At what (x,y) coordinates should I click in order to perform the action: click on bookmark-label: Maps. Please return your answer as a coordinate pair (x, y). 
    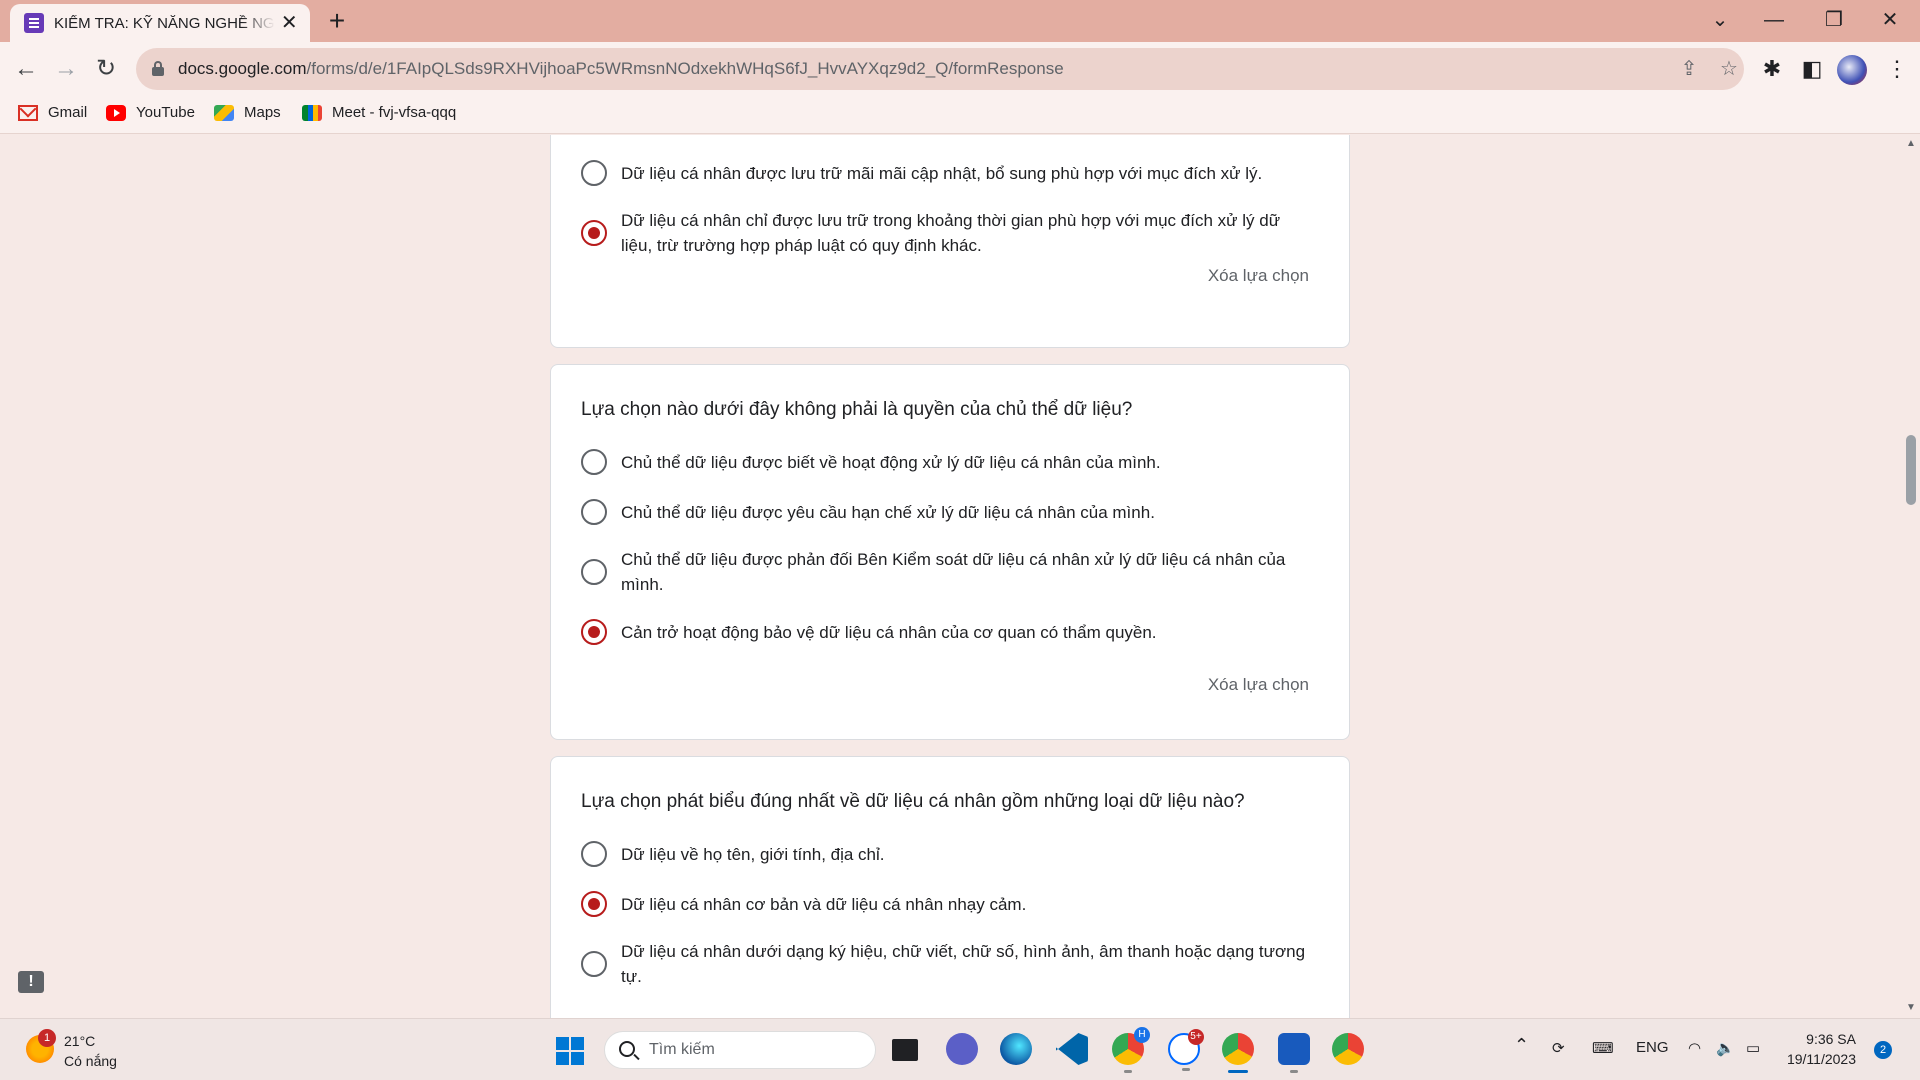
    Looking at the image, I should click on (262, 112).